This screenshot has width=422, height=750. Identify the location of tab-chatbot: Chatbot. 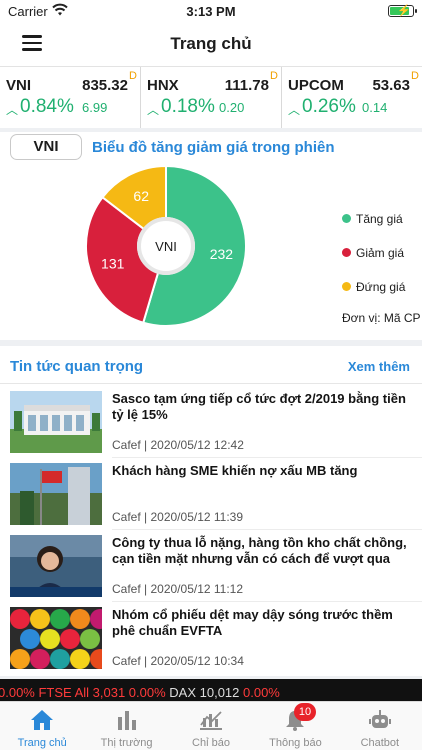
(380, 726).